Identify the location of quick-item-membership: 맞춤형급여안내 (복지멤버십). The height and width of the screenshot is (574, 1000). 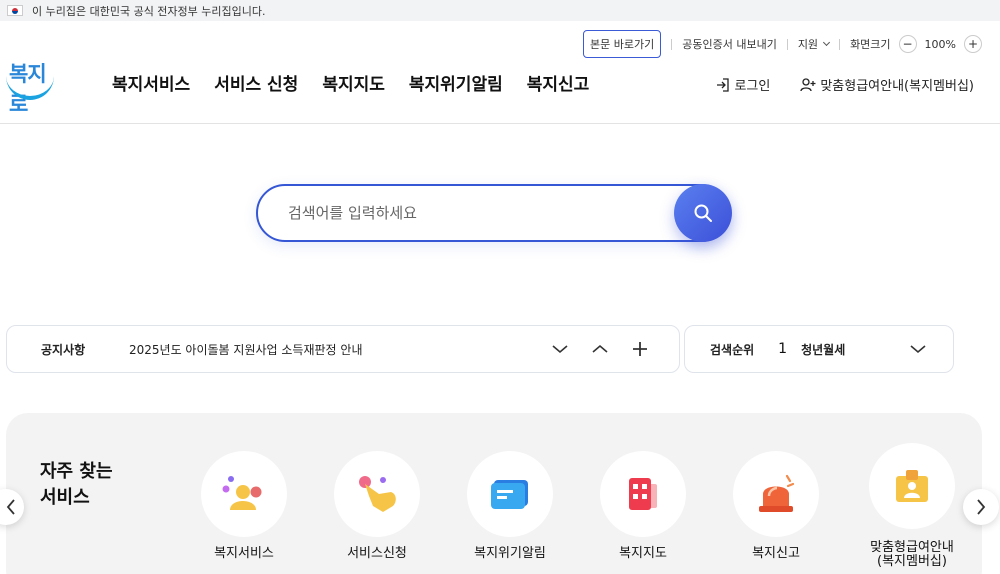
(912, 506).